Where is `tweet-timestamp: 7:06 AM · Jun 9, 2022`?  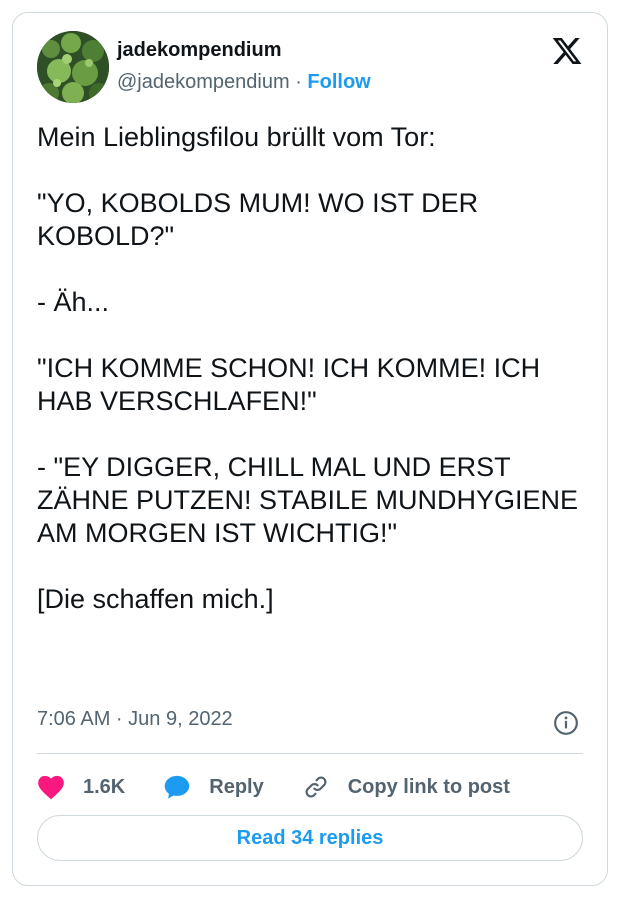 tweet-timestamp: 7:06 AM · Jun 9, 2022 is located at coordinates (135, 719).